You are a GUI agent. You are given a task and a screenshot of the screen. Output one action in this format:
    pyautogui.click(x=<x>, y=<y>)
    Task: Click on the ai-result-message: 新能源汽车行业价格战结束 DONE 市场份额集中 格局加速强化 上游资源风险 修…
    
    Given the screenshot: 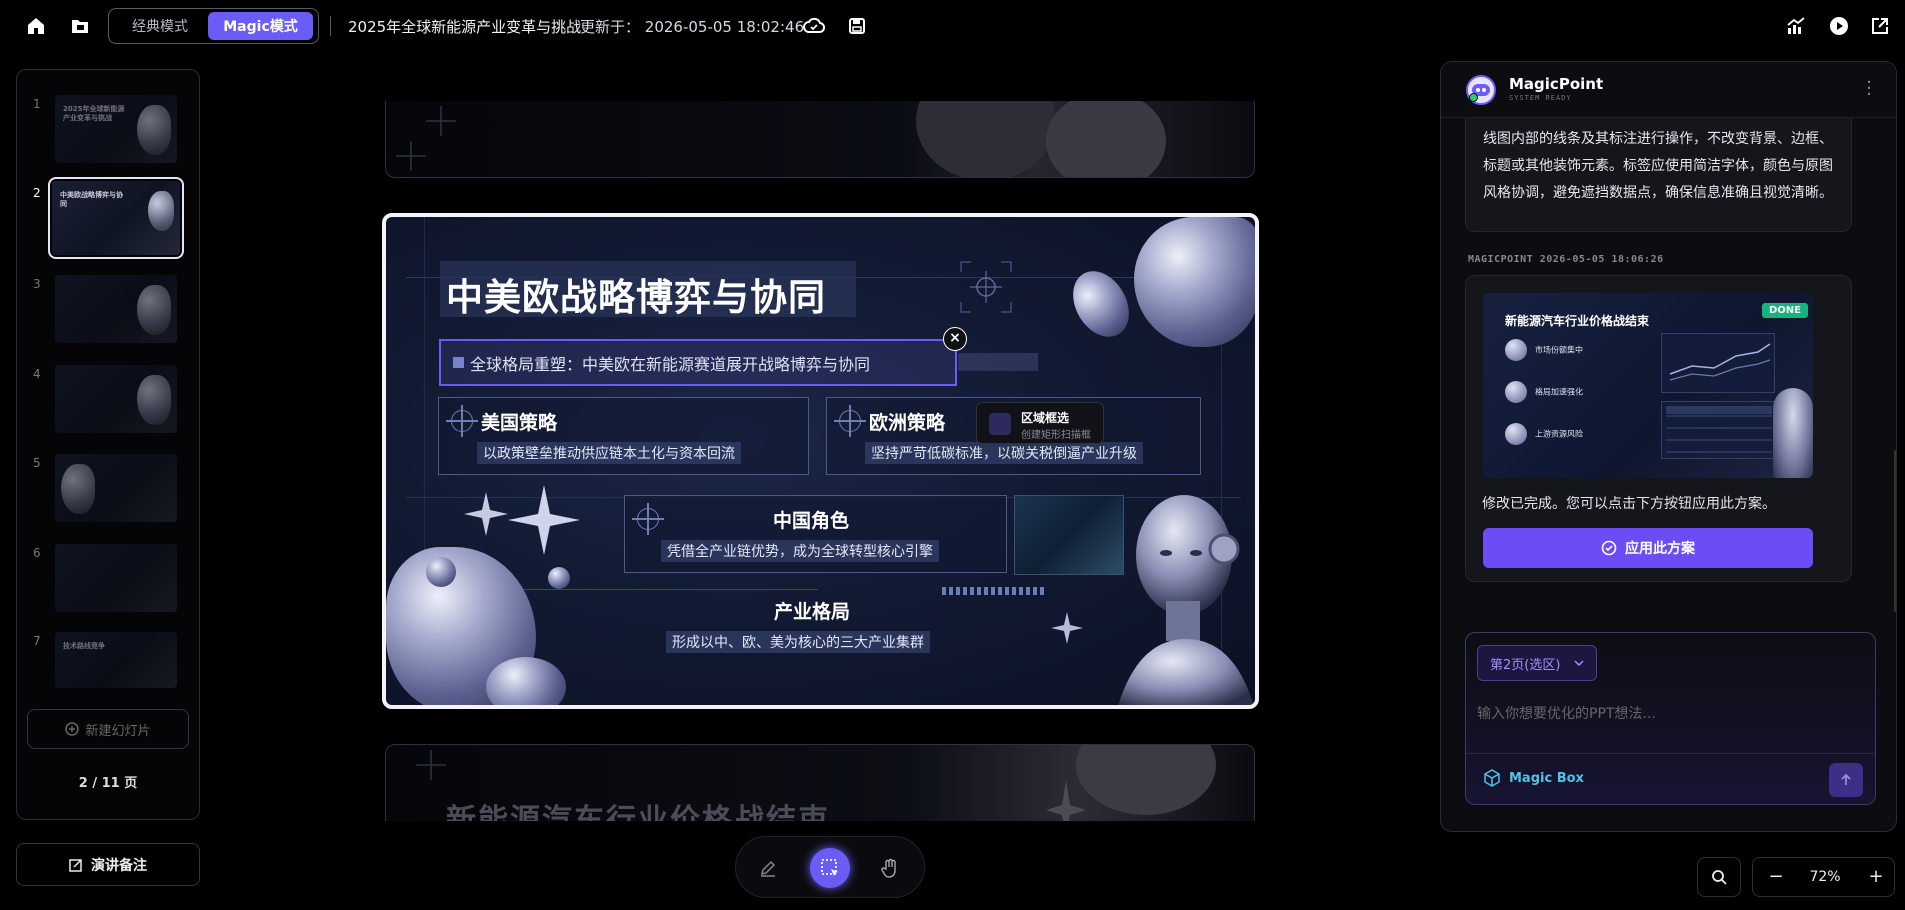 What is the action you would take?
    pyautogui.click(x=1658, y=428)
    